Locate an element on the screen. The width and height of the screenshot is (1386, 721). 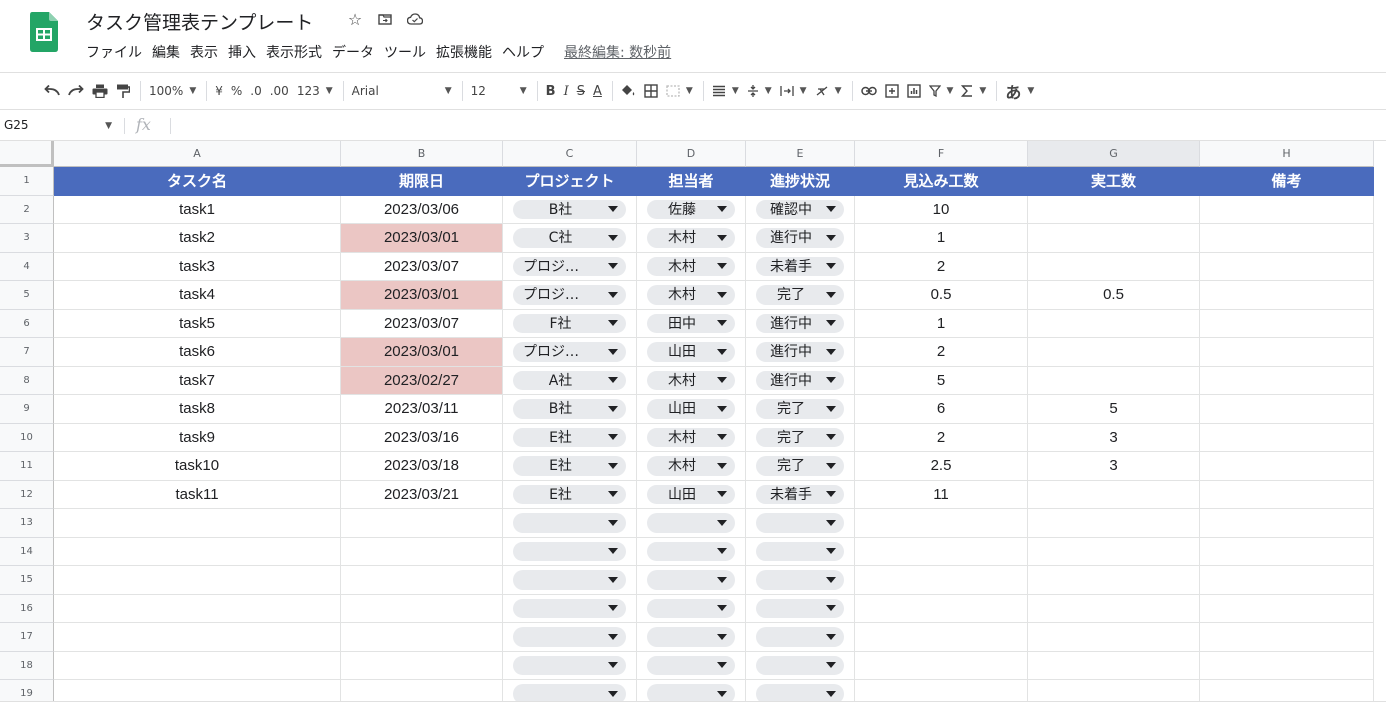
cell-status: 未着手 is located at coordinates (800, 494).